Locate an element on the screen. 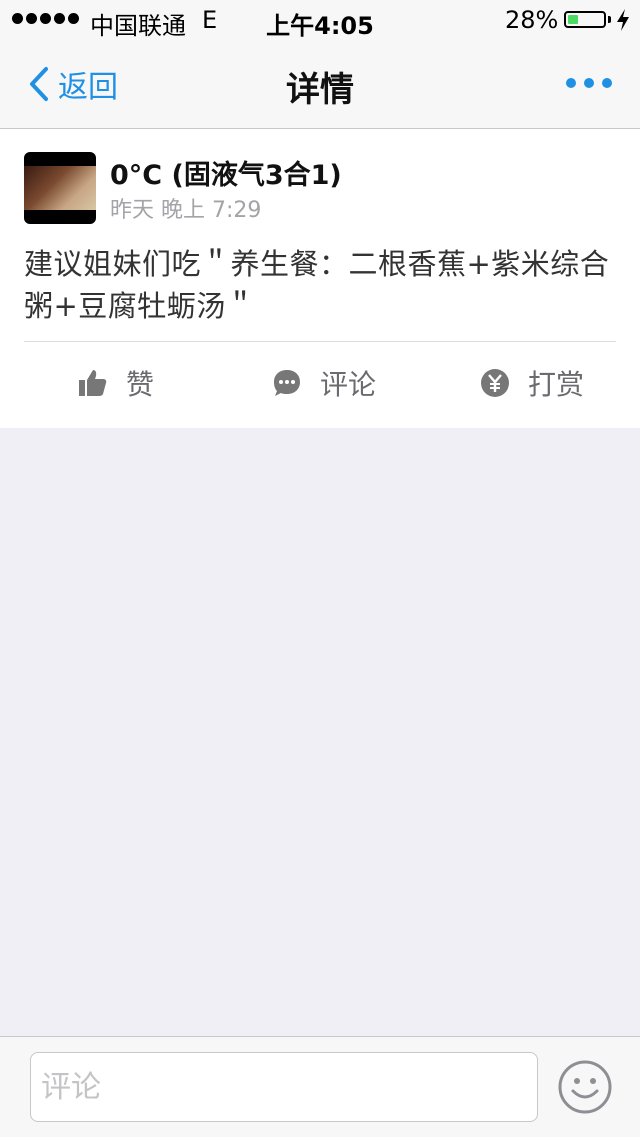 Image resolution: width=640 pixels, height=1137 pixels. like-button: 赞 is located at coordinates (116, 383).